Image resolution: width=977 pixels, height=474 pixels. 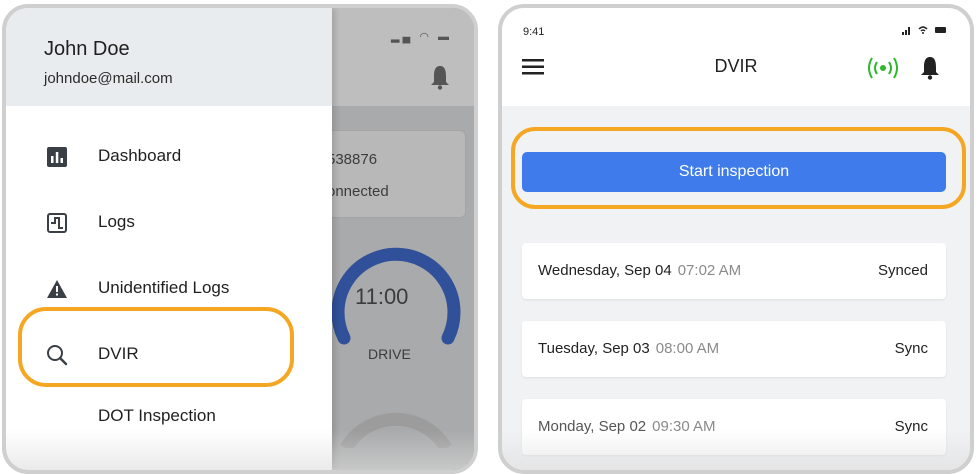 I want to click on menu-item-label: Dashboard, so click(x=140, y=155).